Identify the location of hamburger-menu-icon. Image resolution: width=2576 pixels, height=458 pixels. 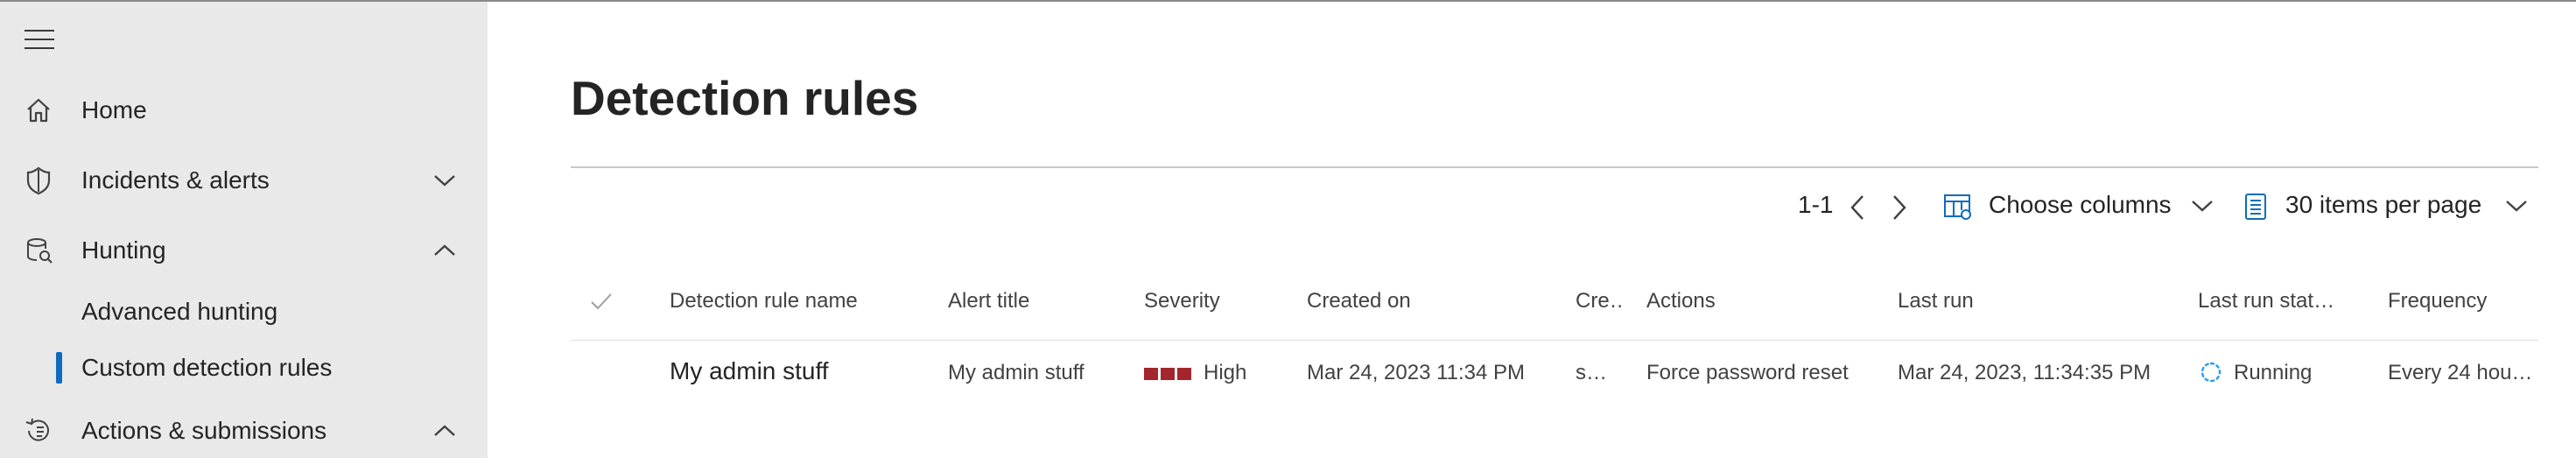
(40, 39).